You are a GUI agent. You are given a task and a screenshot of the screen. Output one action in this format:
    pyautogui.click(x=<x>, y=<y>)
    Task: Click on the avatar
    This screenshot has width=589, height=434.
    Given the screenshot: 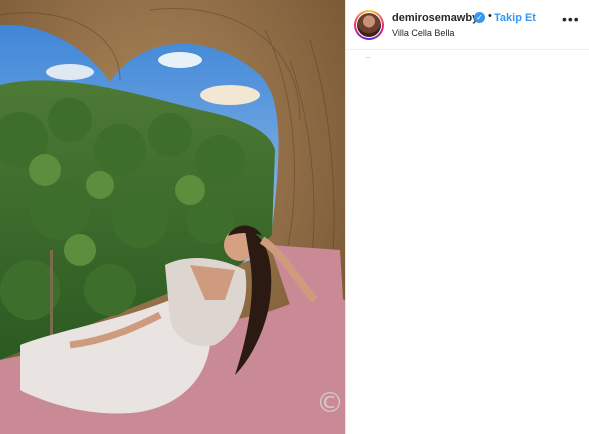 What is the action you would take?
    pyautogui.click(x=369, y=25)
    